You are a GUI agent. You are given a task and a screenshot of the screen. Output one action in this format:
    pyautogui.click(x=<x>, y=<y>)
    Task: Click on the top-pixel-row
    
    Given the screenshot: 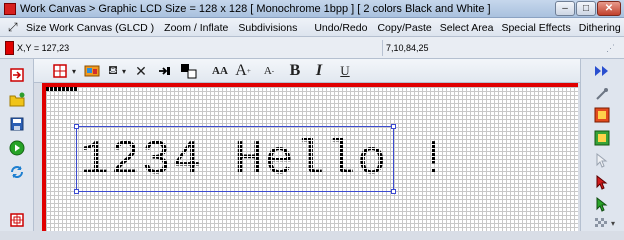 What is the action you would take?
    pyautogui.click(x=62, y=89)
    